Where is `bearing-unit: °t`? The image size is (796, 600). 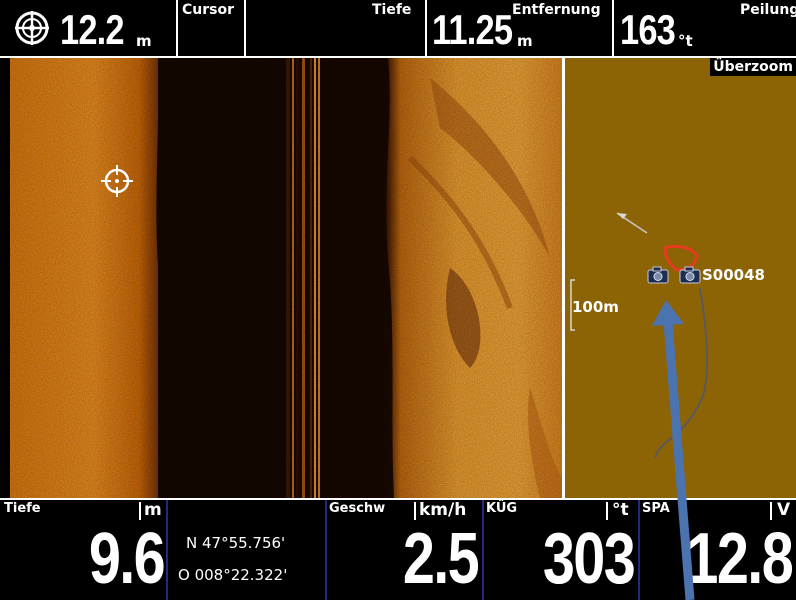 bearing-unit: °t is located at coordinates (685, 41).